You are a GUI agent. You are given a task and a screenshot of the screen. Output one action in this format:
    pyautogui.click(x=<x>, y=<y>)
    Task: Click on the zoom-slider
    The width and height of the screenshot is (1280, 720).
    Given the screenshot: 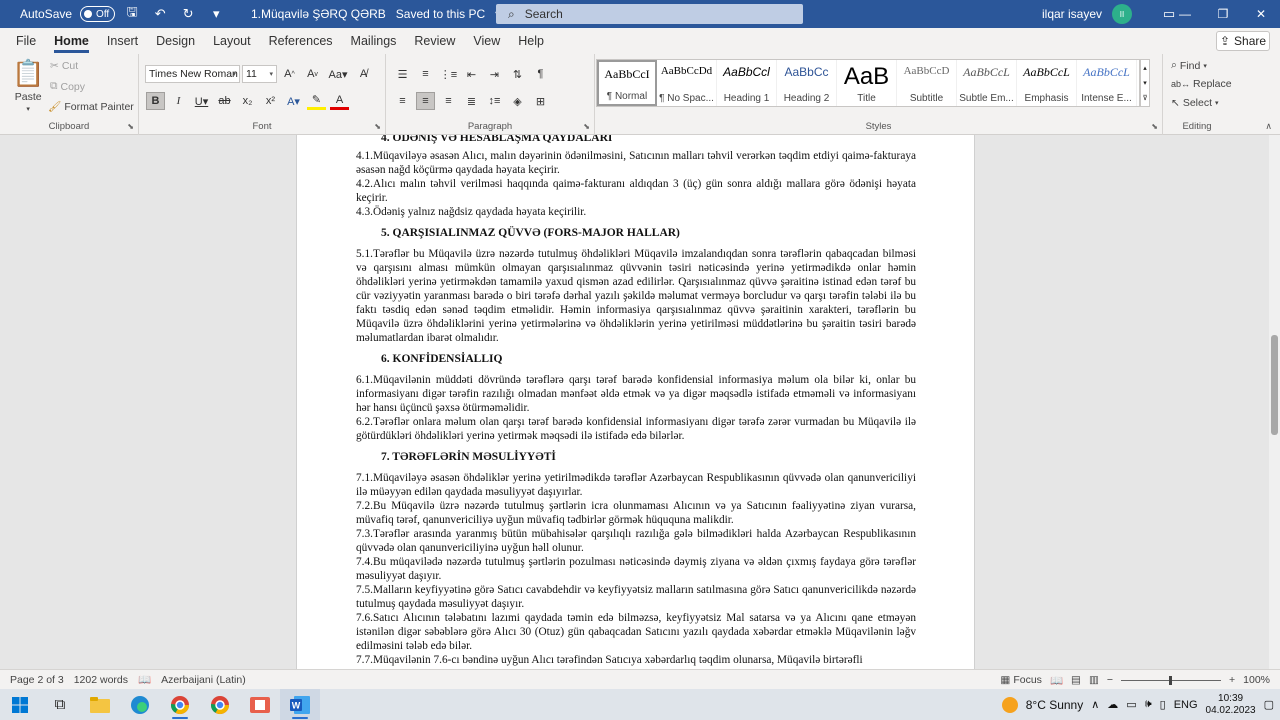 What is the action you would take?
    pyautogui.click(x=1171, y=680)
    